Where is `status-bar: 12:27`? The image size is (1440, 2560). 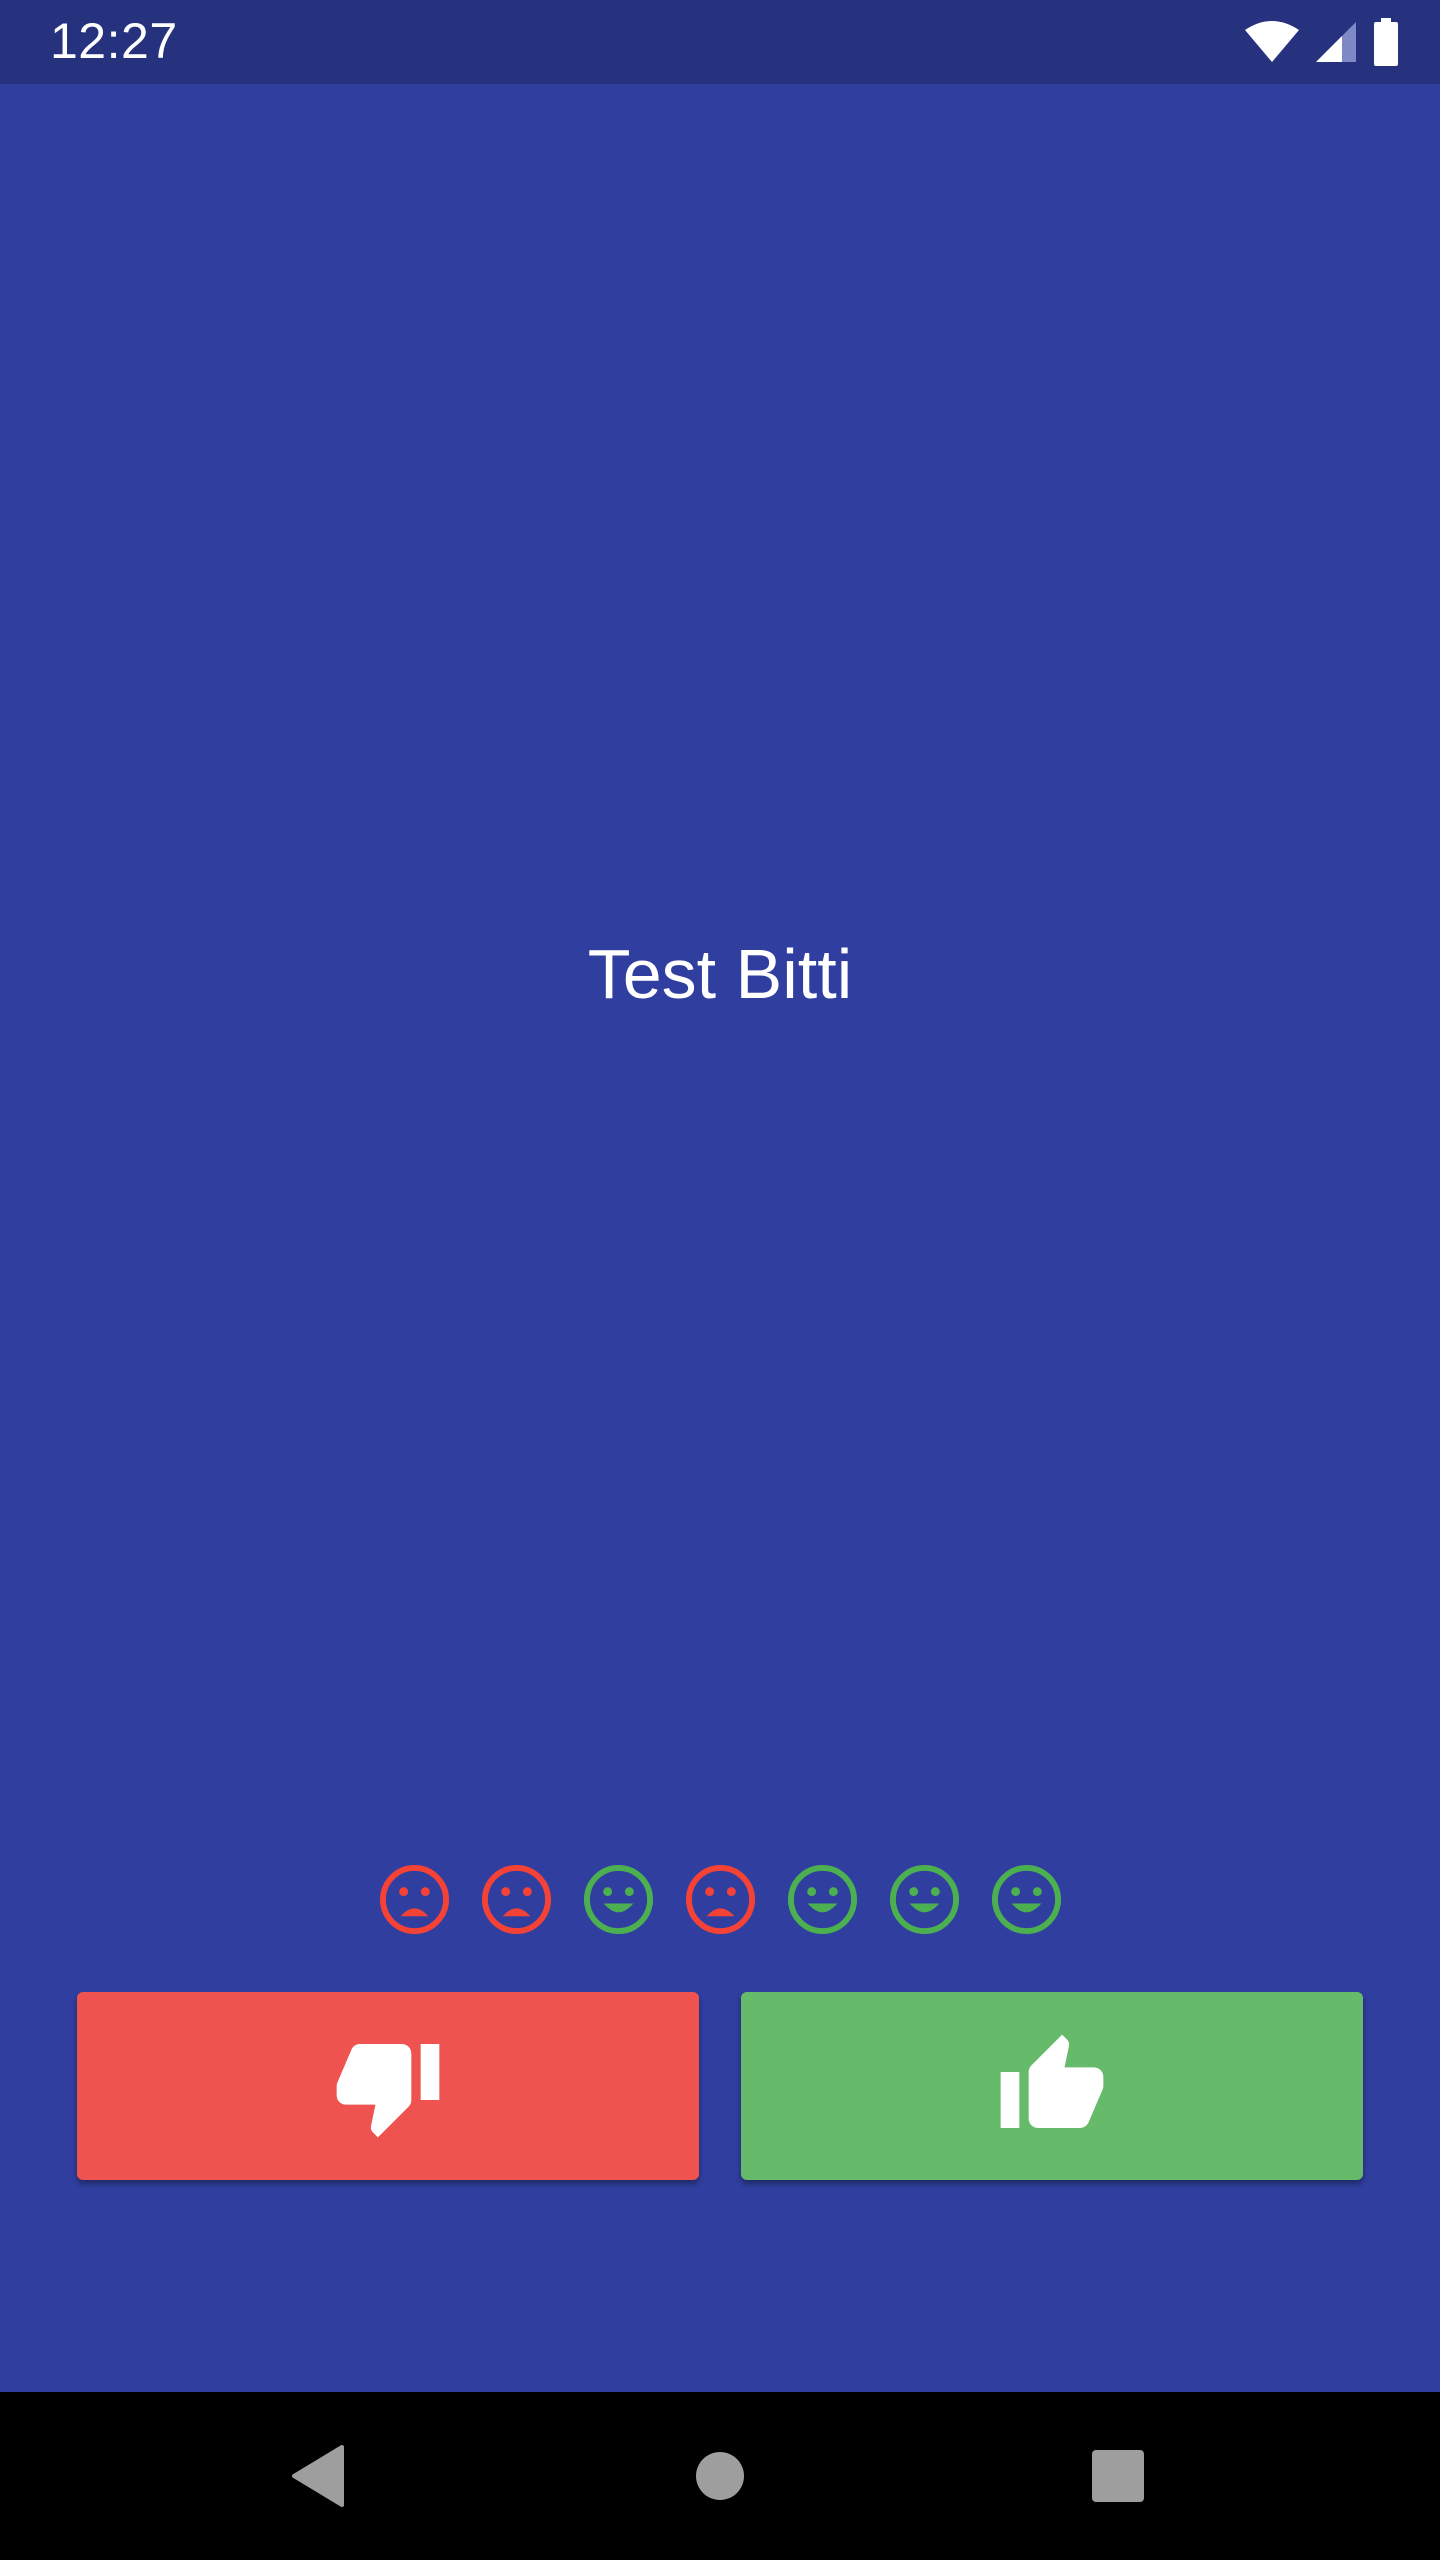 status-bar: 12:27 is located at coordinates (720, 42).